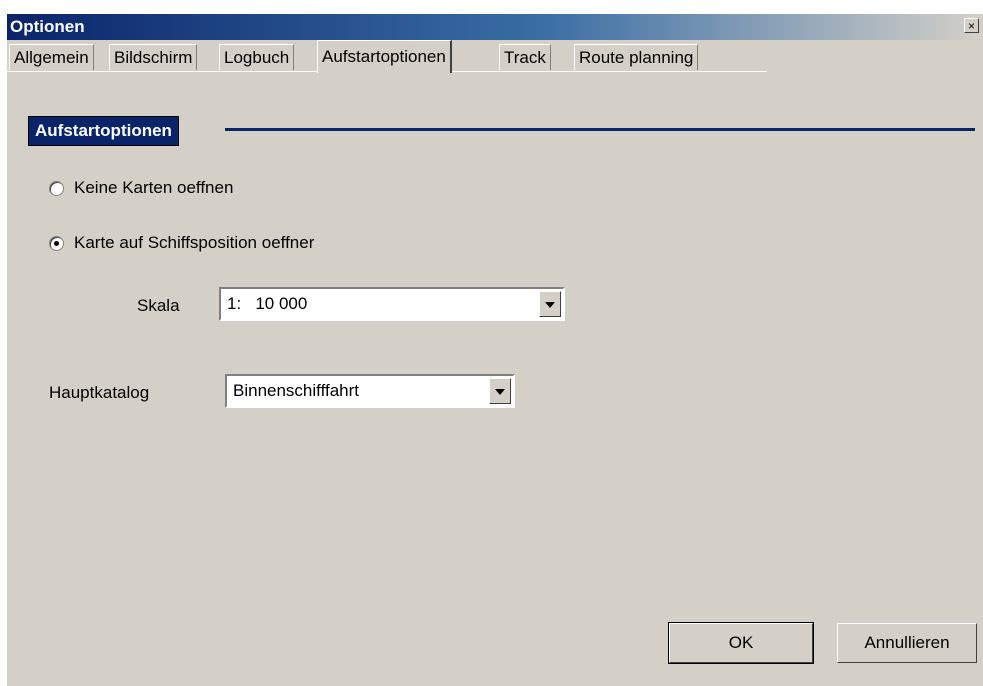 This screenshot has height=686, width=983. Describe the element at coordinates (56, 188) in the screenshot. I see `radio-unchecked-icon` at that location.